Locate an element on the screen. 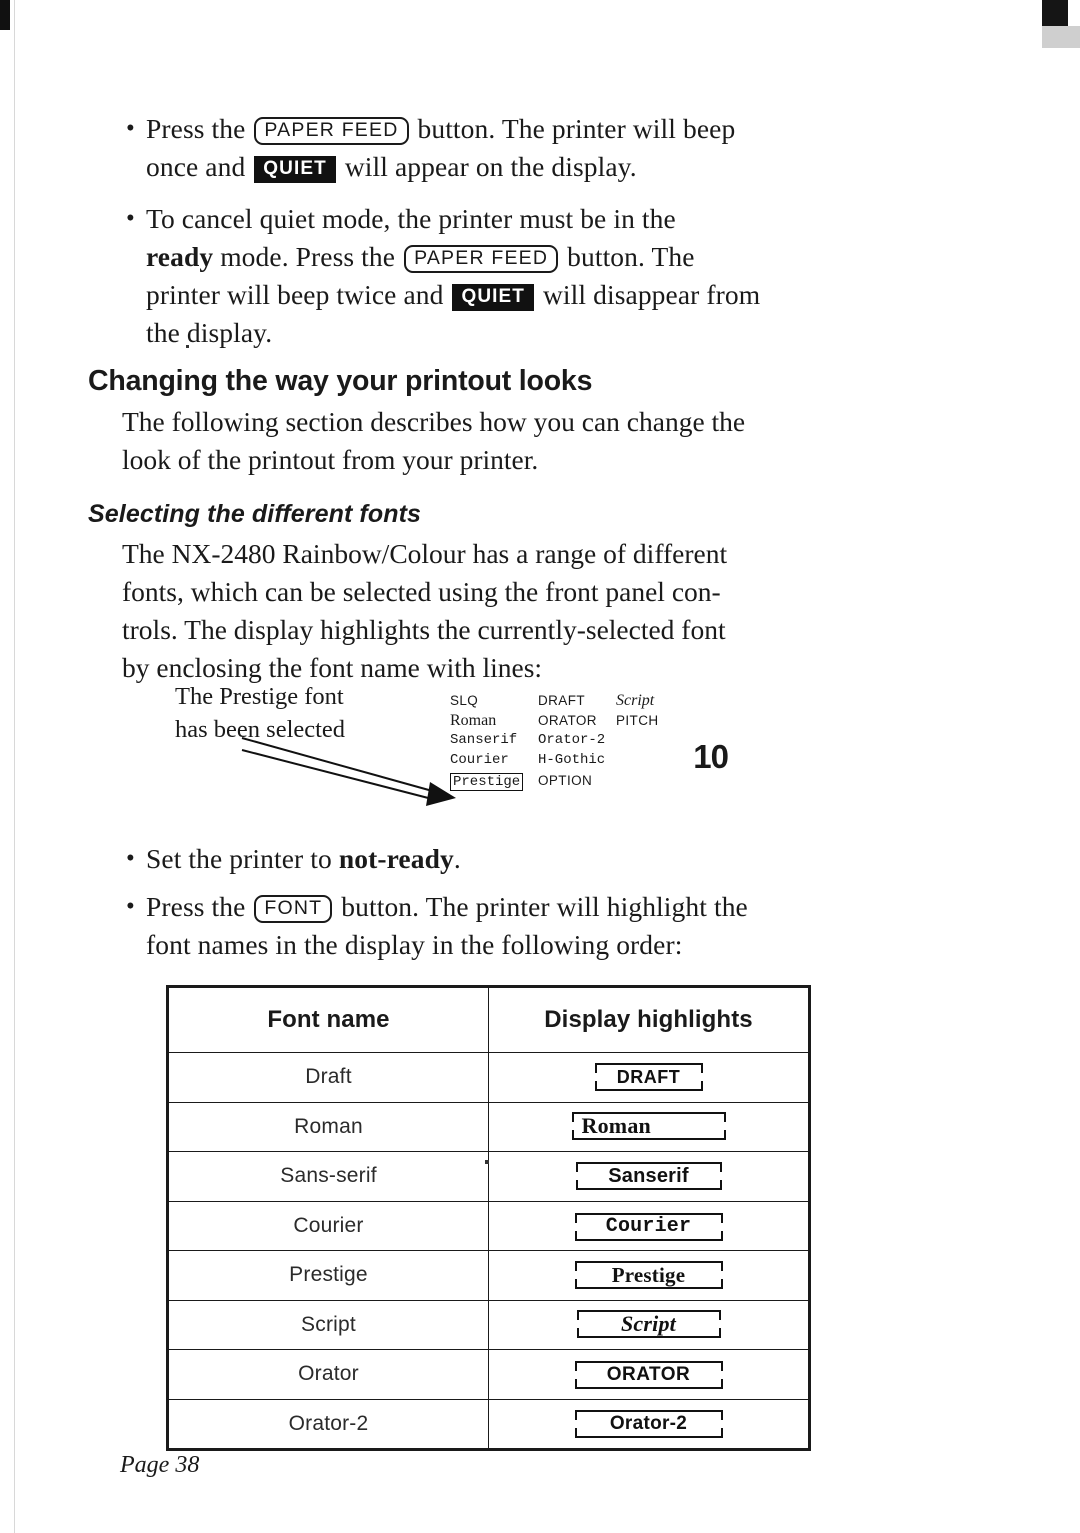  lcd-row-1: SLQ DRAFT Script is located at coordinates (585, 702).